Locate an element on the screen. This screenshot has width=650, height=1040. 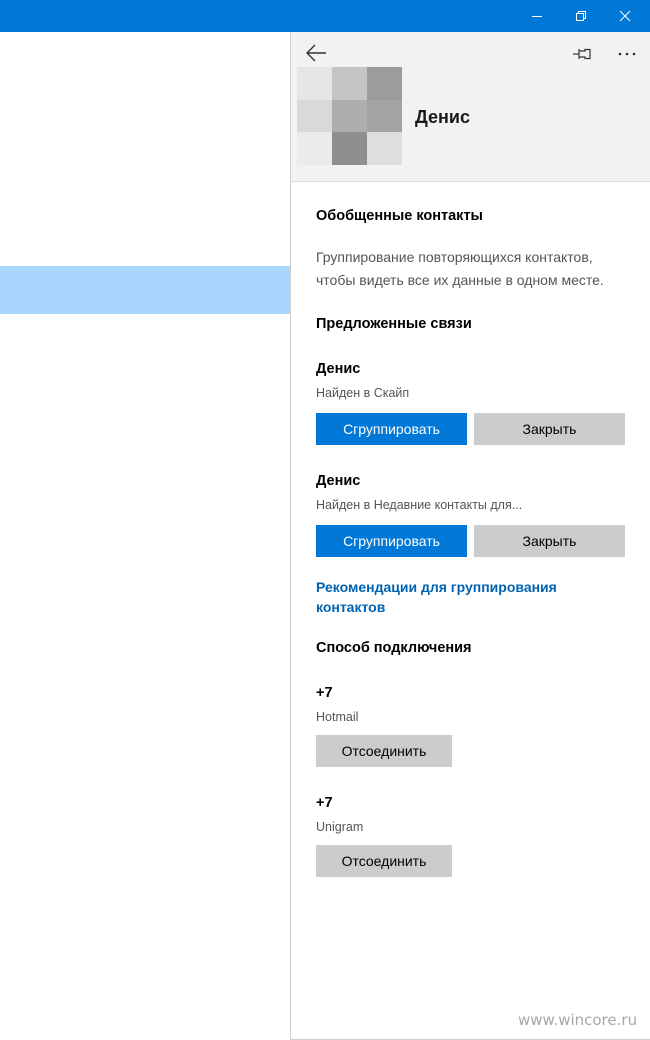
contact-header: Денис is located at coordinates (470, 107).